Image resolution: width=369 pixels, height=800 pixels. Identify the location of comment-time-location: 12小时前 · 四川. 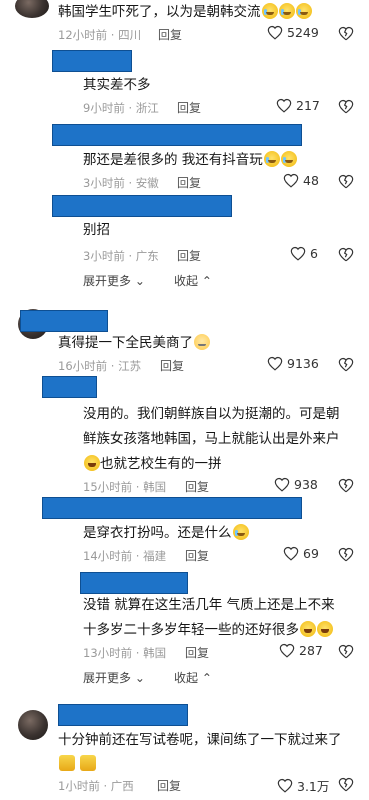
(100, 35).